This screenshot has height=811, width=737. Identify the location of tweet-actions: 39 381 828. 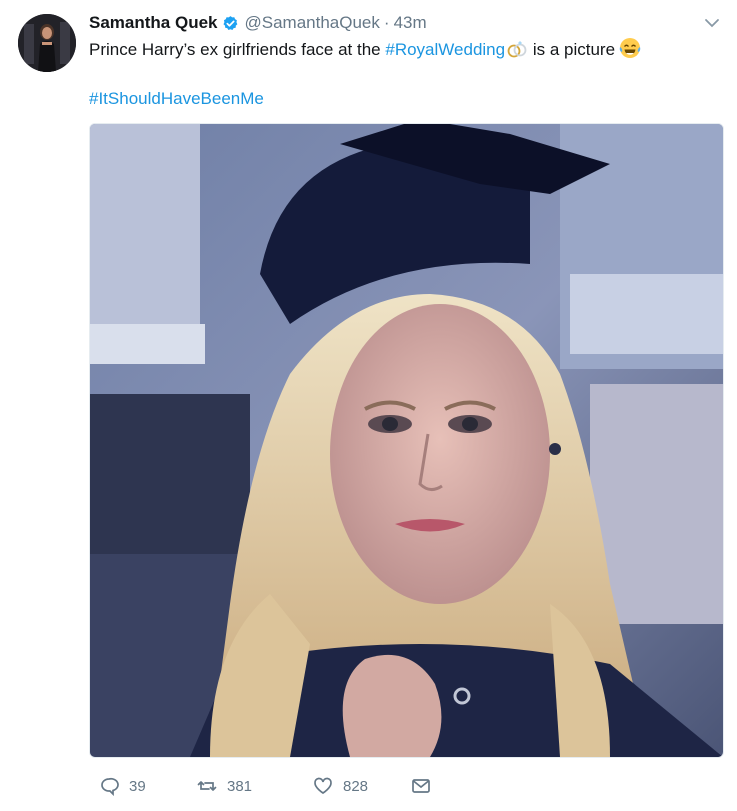
(259, 786).